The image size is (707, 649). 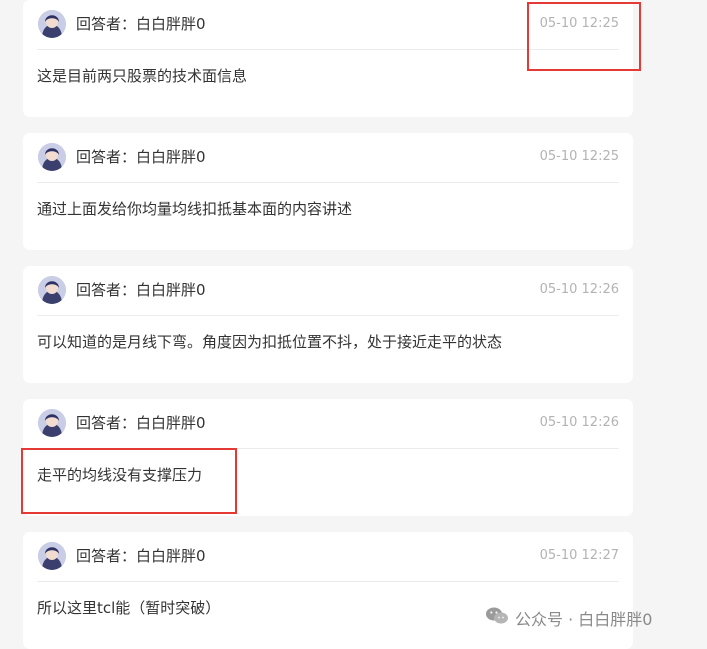 What do you see at coordinates (129, 608) in the screenshot?
I see `answer-content: 所以这里tcl能（暂时突破）` at bounding box center [129, 608].